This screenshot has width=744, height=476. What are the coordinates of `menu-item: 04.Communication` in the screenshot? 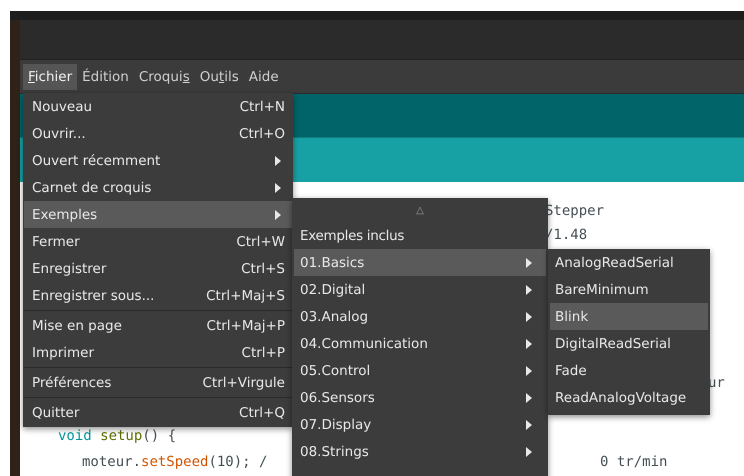 It's located at (420, 343).